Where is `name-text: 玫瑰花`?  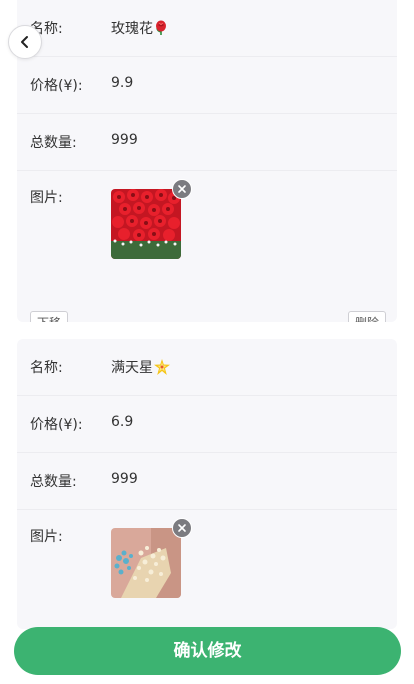 name-text: 玫瑰花 is located at coordinates (132, 29).